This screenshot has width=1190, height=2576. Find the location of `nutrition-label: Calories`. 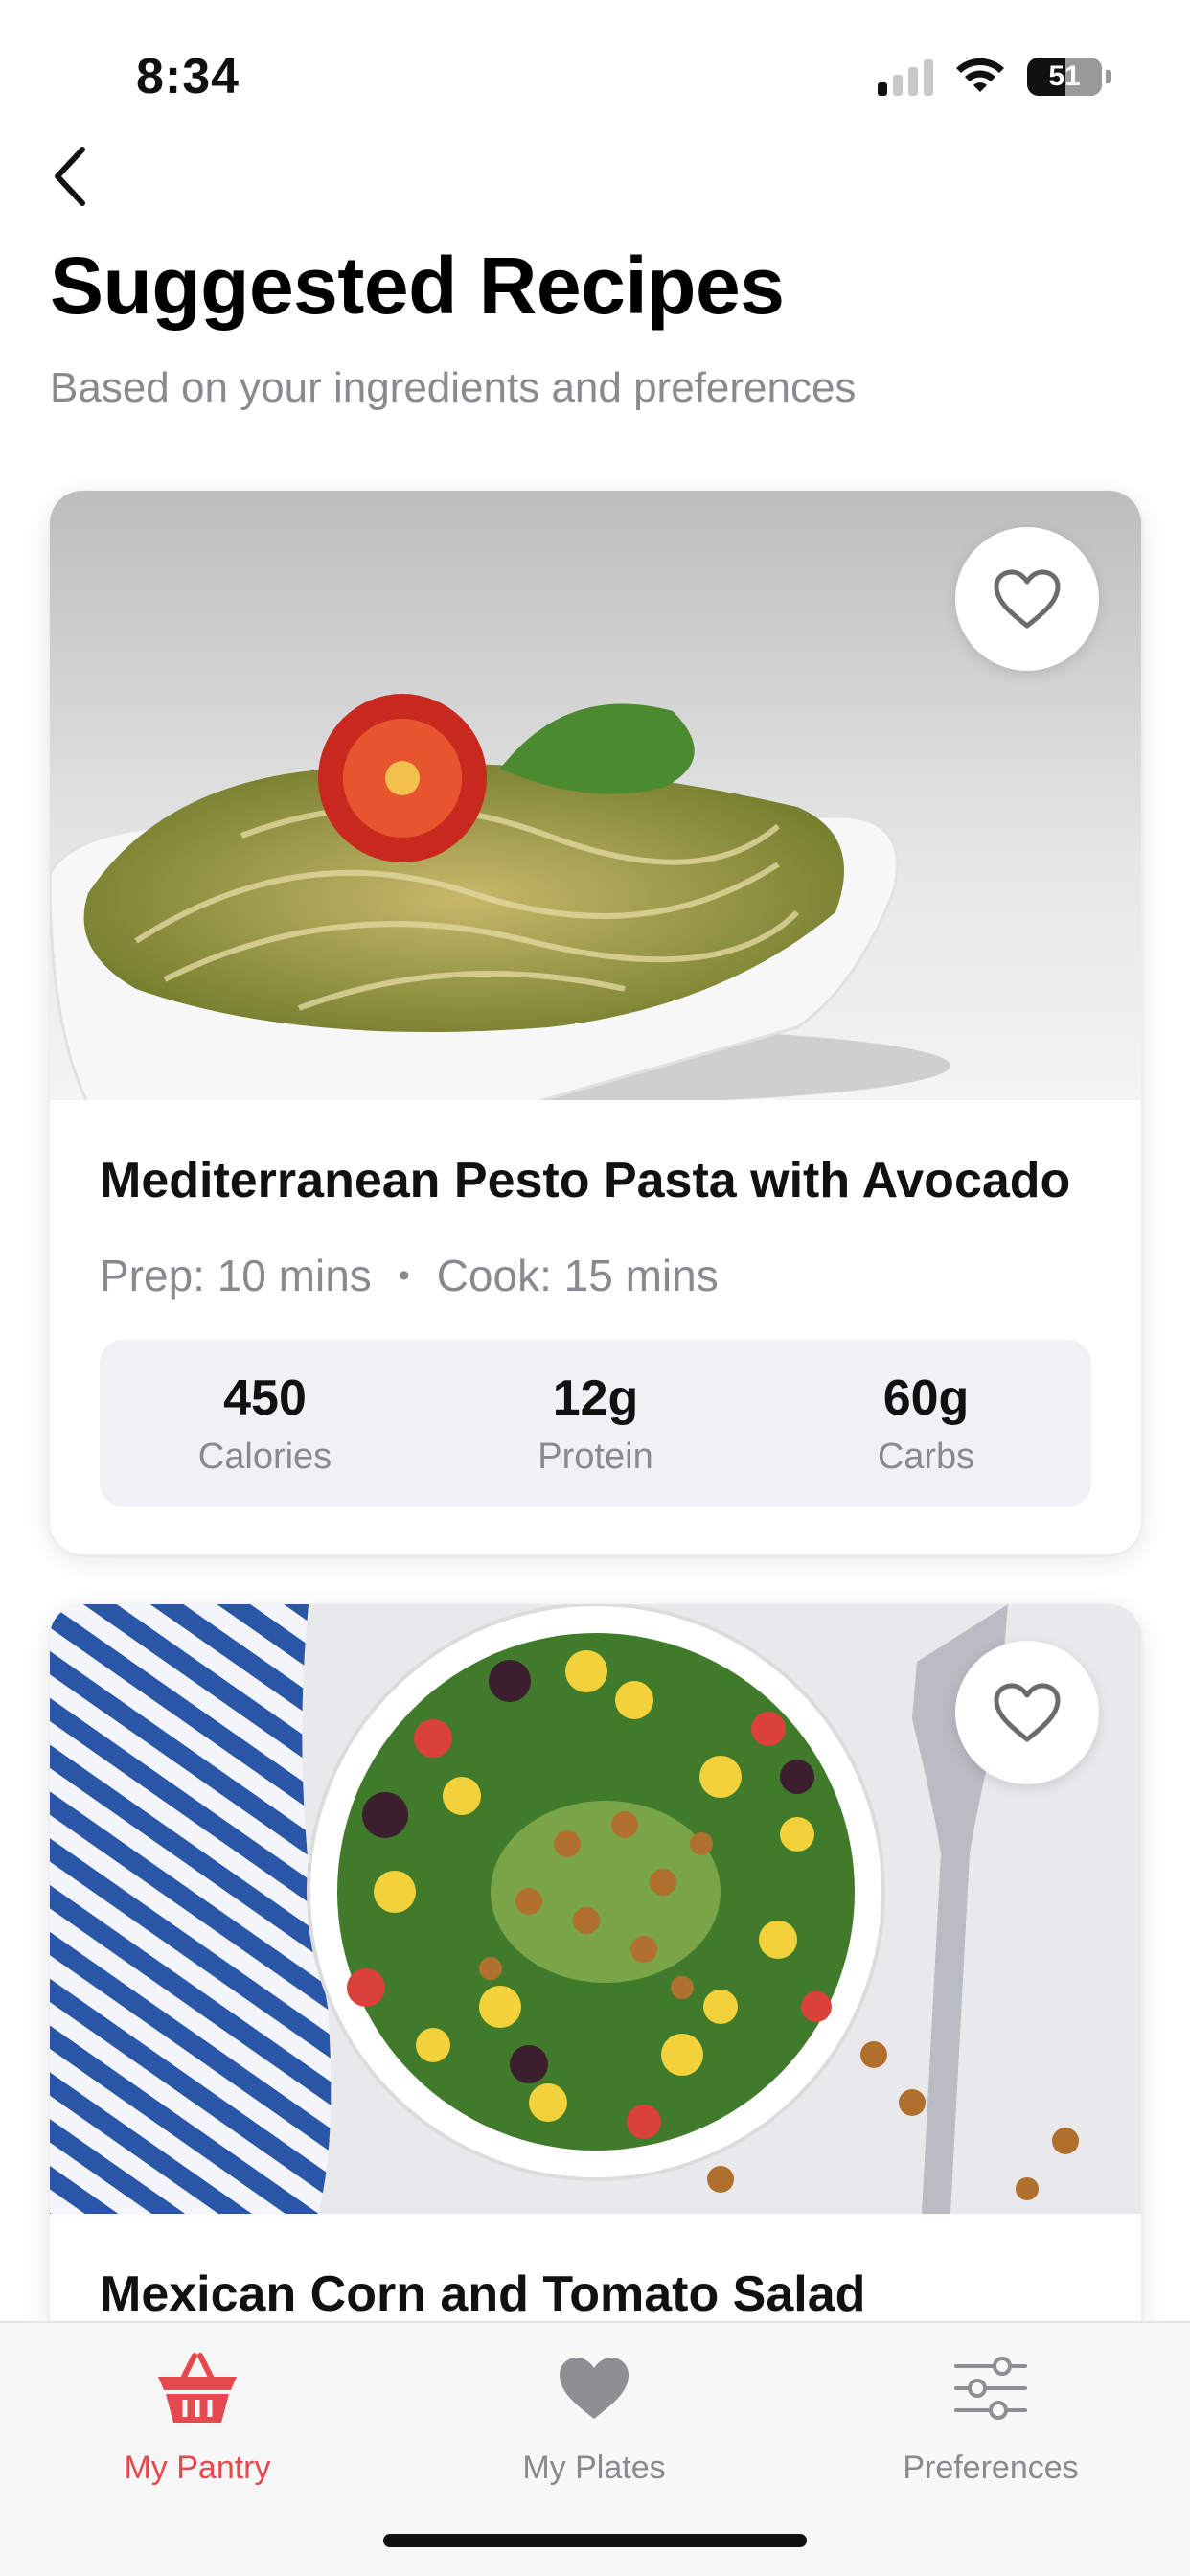

nutrition-label: Calories is located at coordinates (264, 1456).